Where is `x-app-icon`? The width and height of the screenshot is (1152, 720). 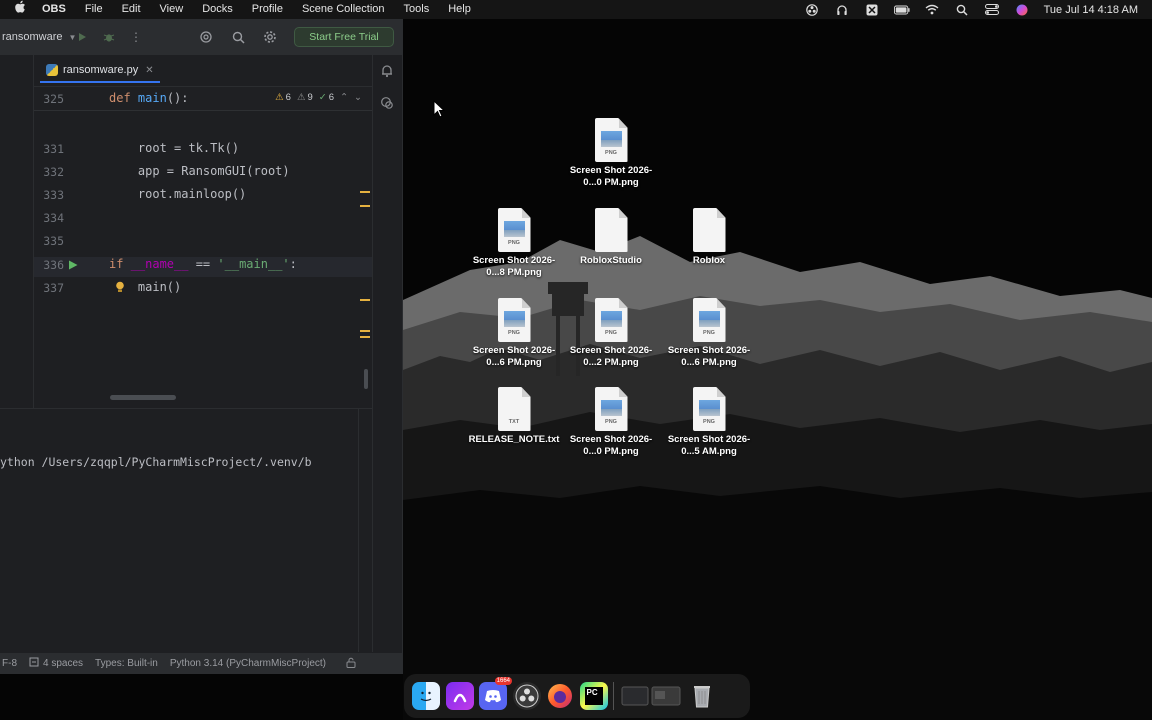
x-app-icon is located at coordinates (872, 10).